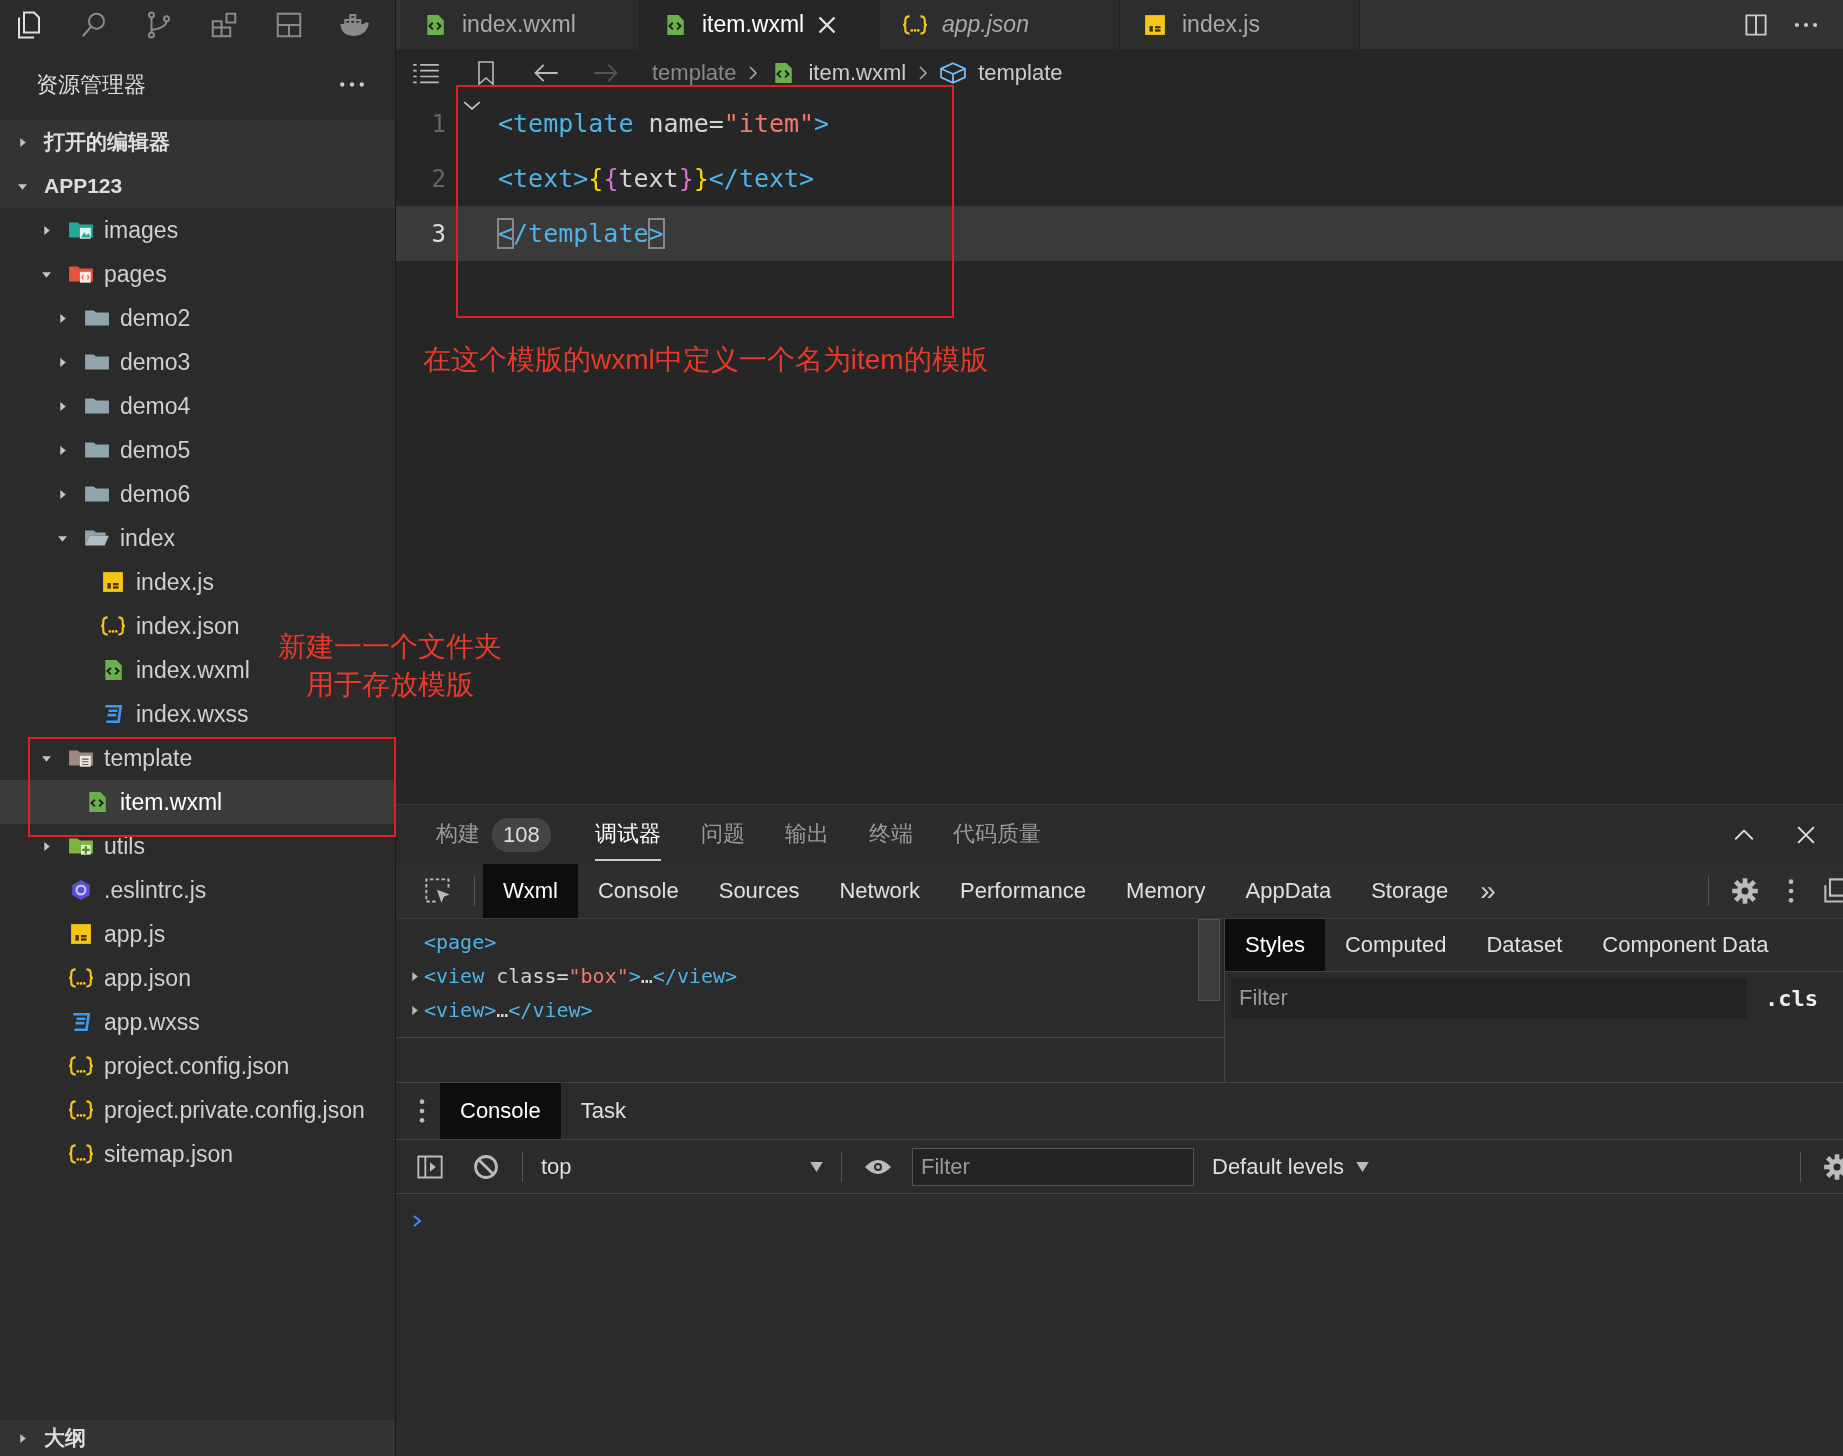  I want to click on file-tree-item: index.wxml, so click(158, 670).